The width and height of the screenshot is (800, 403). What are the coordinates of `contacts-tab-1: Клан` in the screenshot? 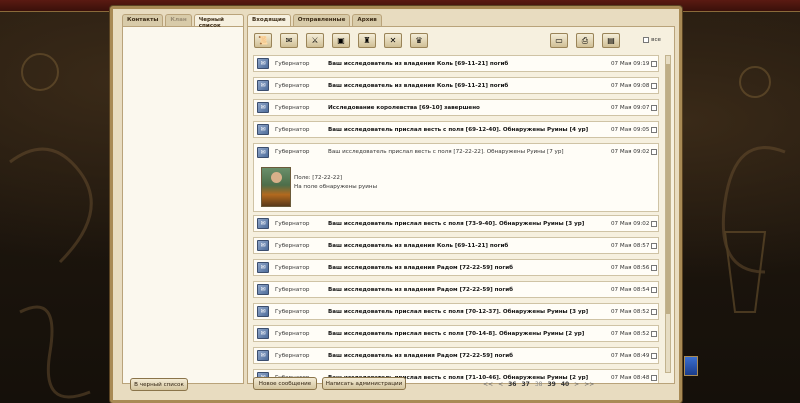 It's located at (178, 20).